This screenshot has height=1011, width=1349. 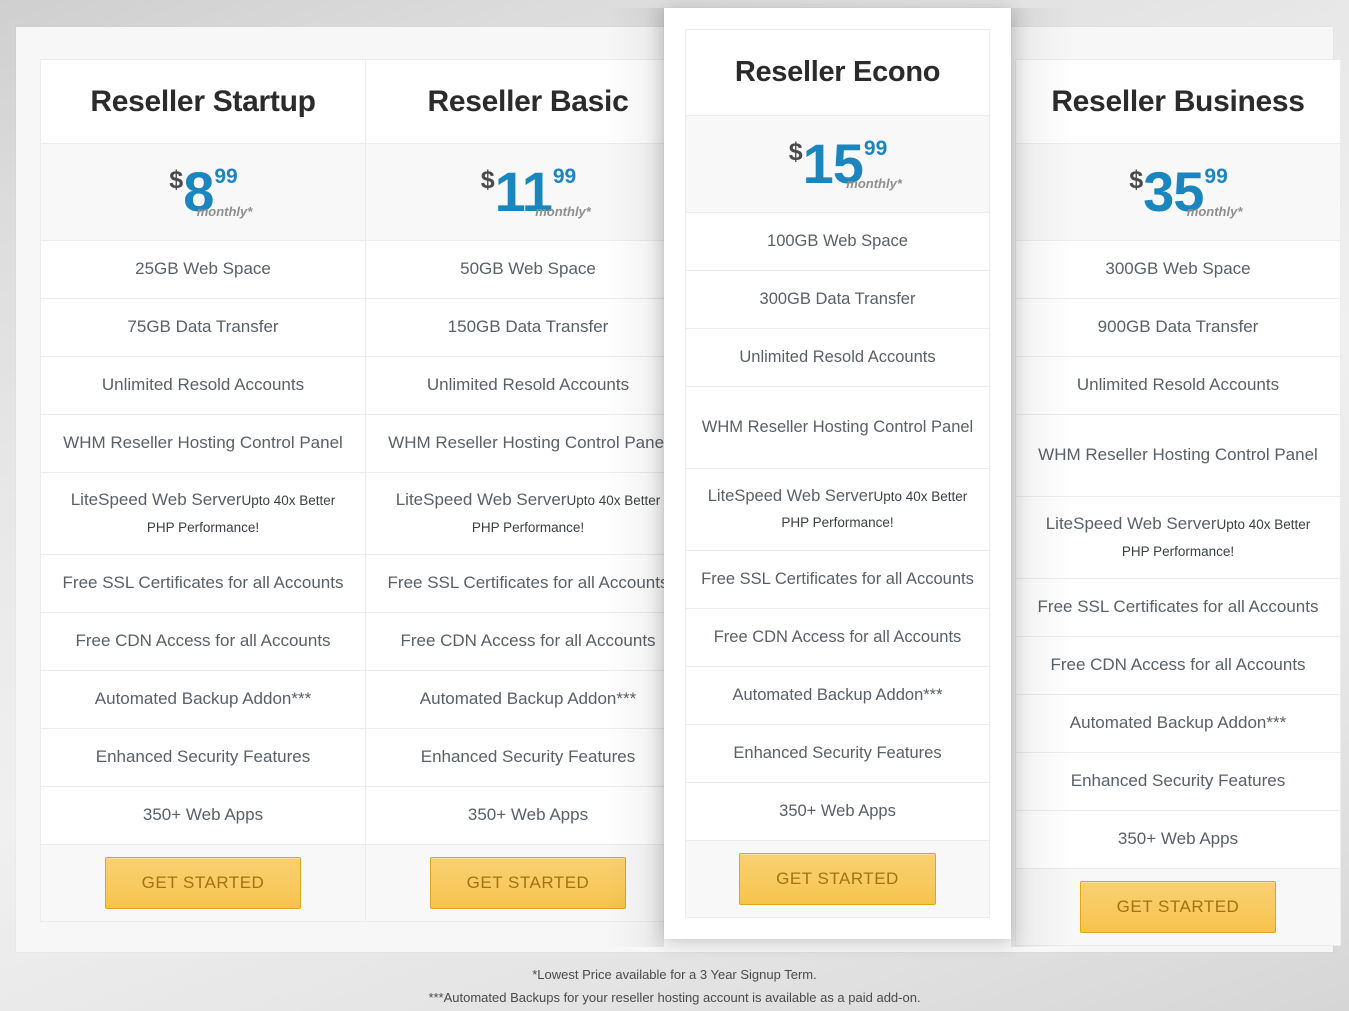 I want to click on plan-header: Reseller Business, so click(x=1178, y=102).